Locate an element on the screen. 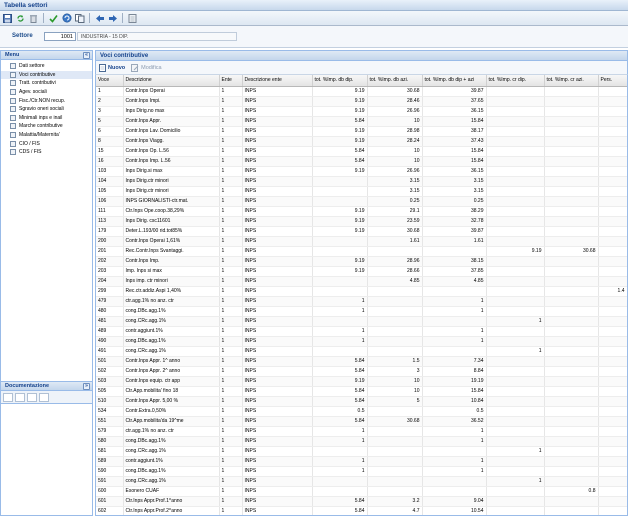 The image size is (628, 516). print-icon is located at coordinates (132, 18).